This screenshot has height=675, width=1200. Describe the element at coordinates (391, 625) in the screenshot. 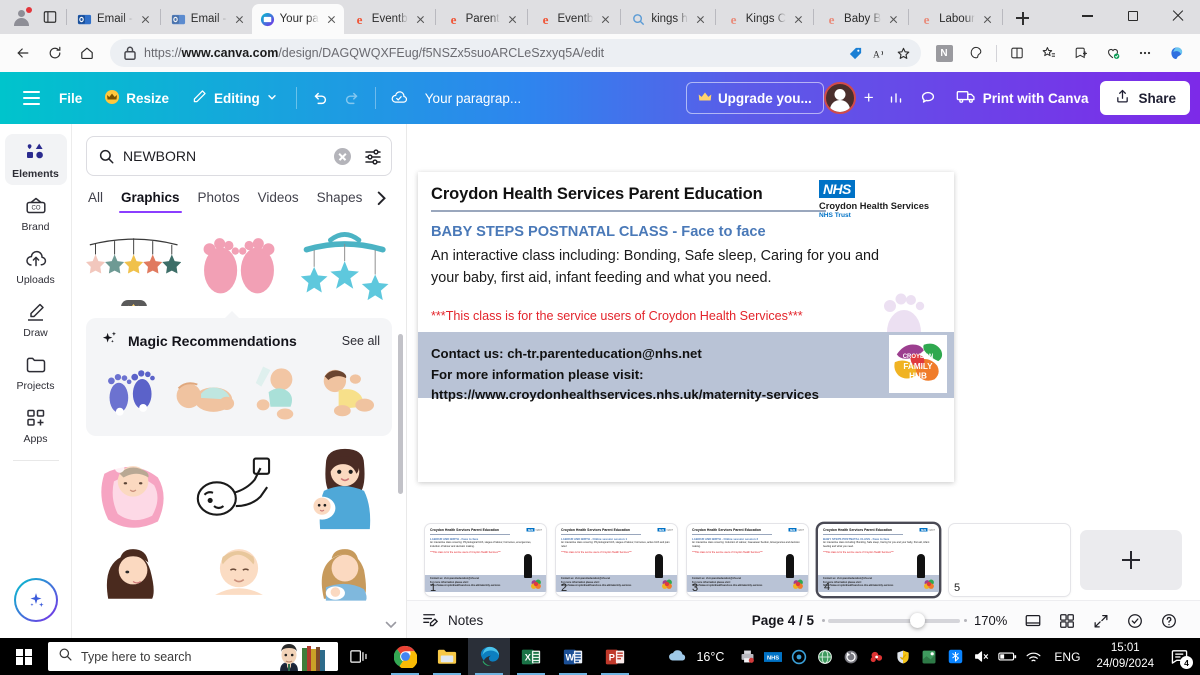

I see `scroll-down-icon` at that location.